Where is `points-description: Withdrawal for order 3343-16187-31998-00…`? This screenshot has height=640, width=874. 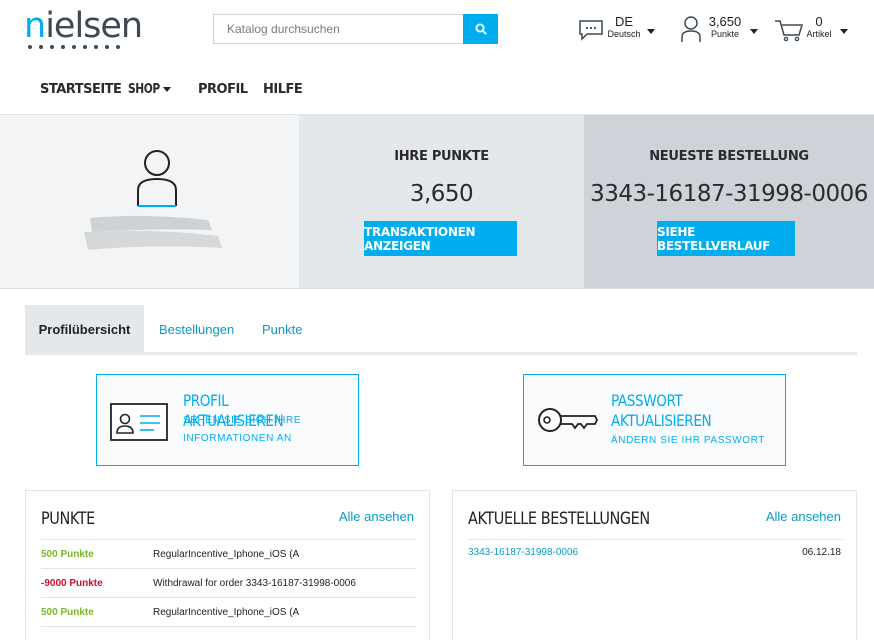
points-description: Withdrawal for order 3343-16187-31998-00… is located at coordinates (254, 583).